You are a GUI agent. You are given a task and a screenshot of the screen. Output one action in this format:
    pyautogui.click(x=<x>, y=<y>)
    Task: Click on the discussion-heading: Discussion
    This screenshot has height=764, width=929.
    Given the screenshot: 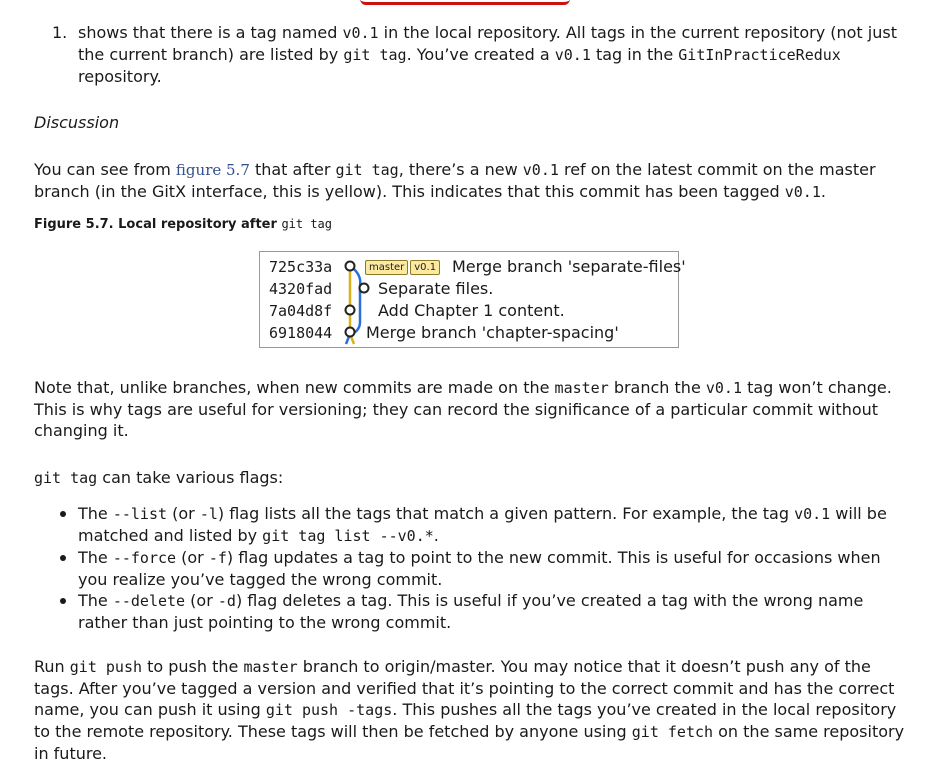 What is the action you would take?
    pyautogui.click(x=77, y=122)
    